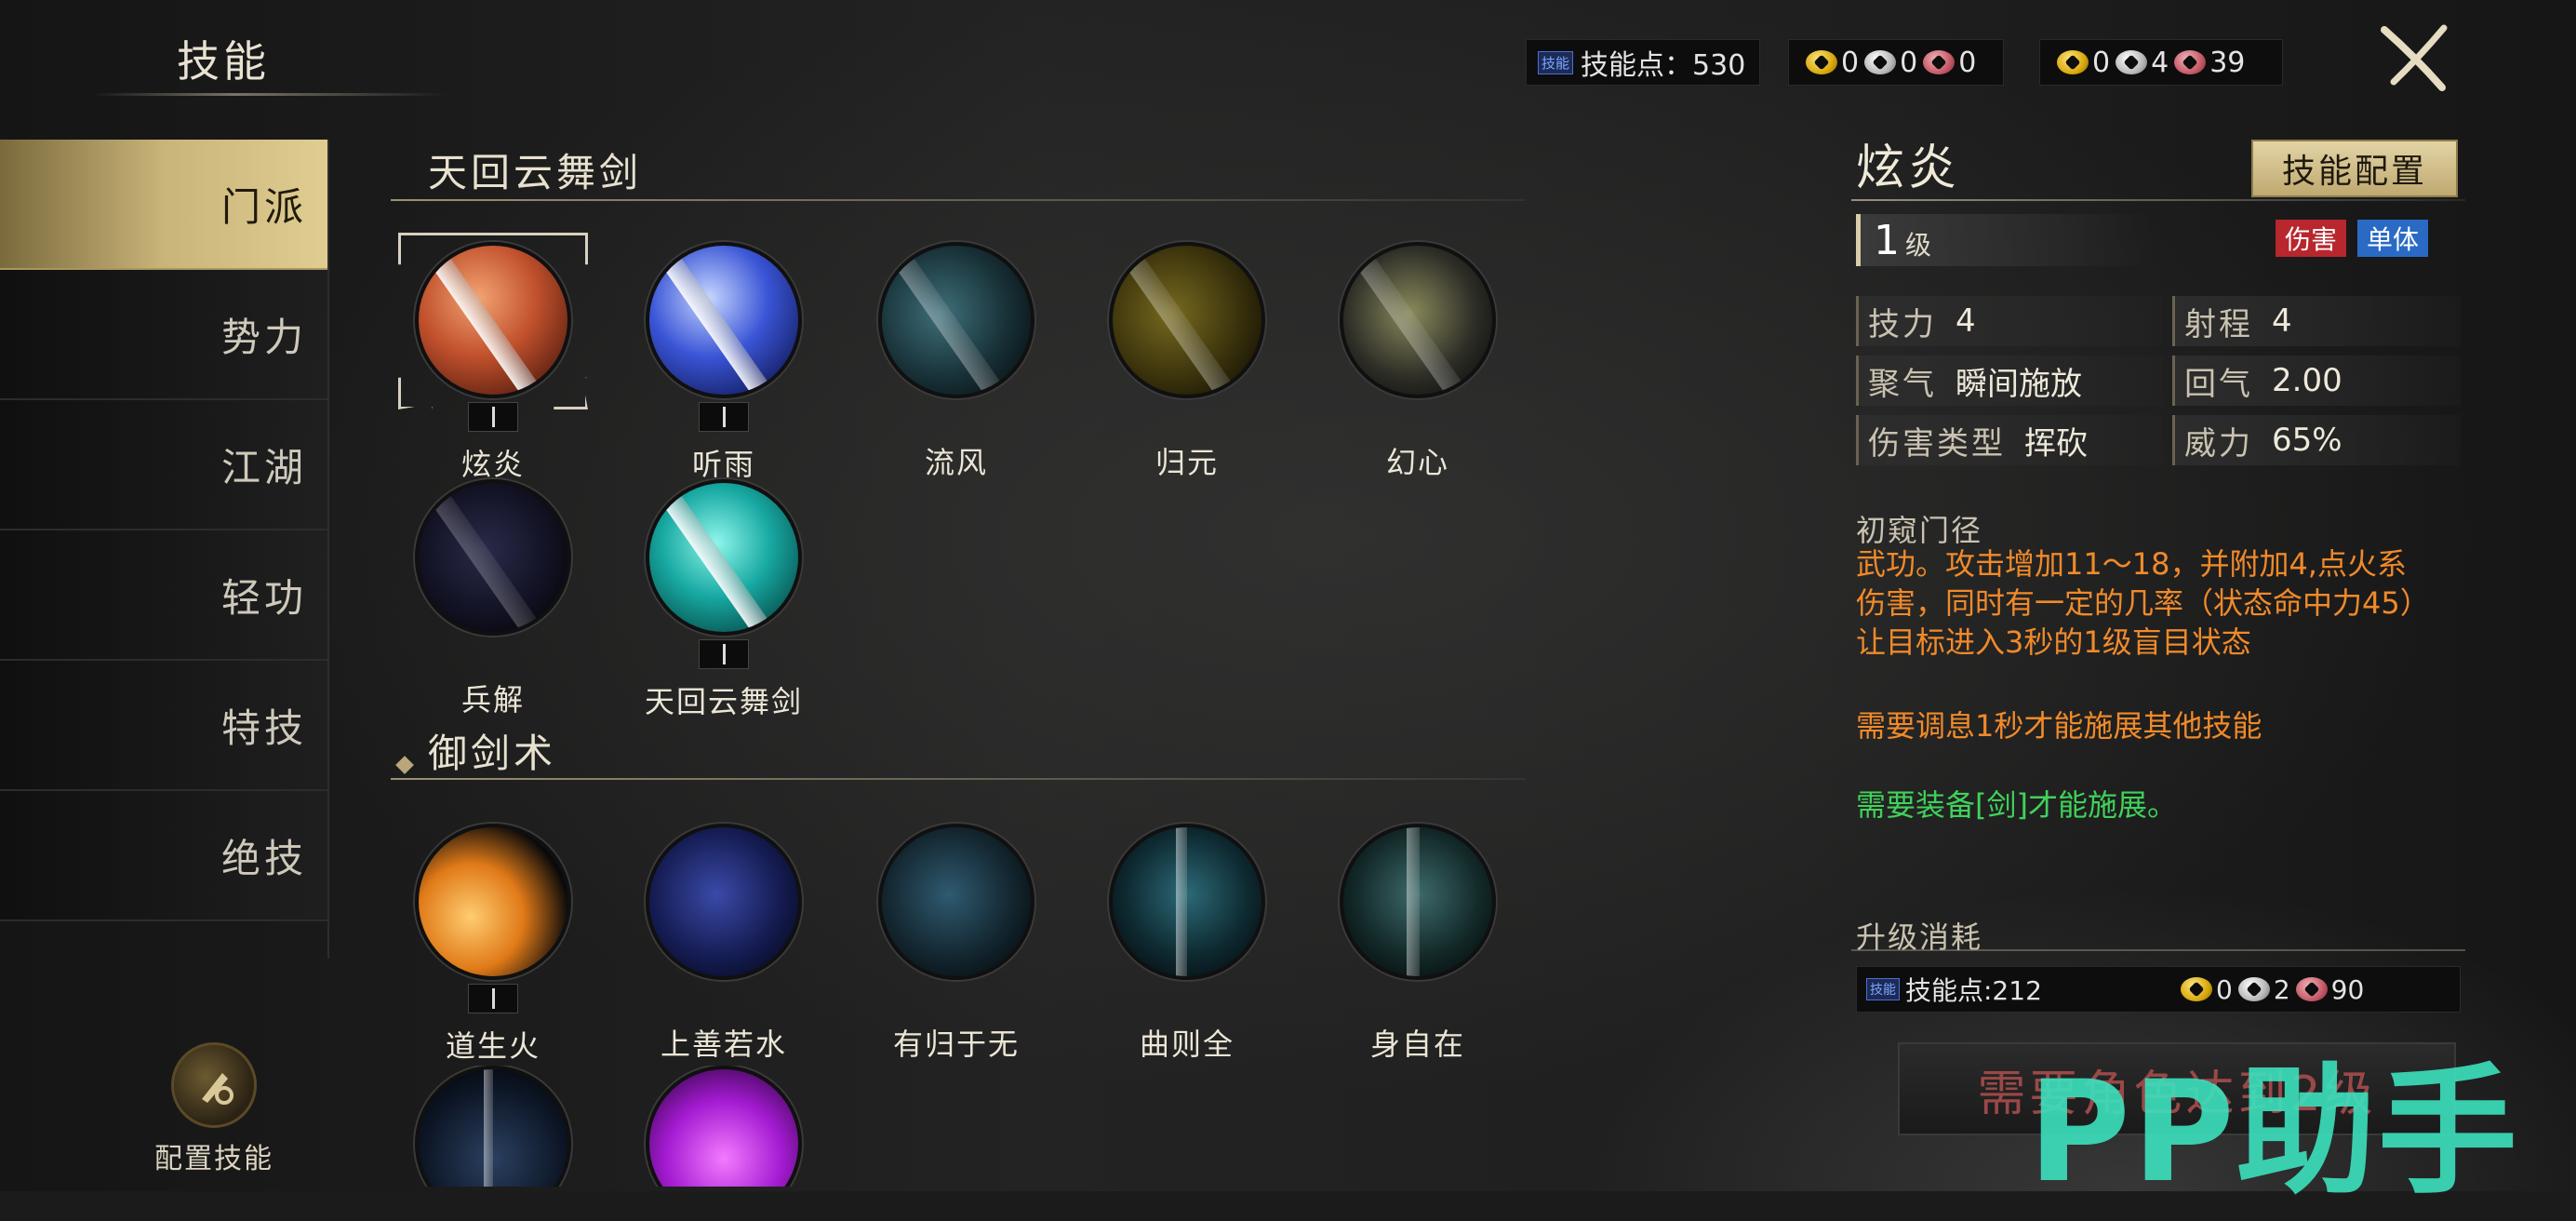 The width and height of the screenshot is (2576, 1221). I want to click on skill-name: 归元, so click(1187, 463).